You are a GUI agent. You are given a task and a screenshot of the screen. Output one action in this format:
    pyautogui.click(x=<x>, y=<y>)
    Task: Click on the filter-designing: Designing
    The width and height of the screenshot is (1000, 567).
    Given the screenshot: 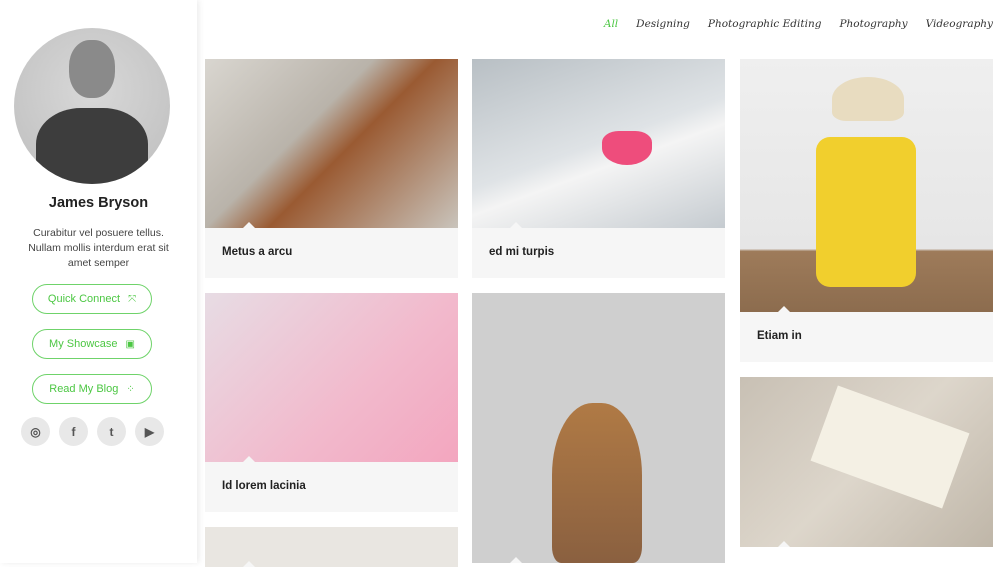 What is the action you would take?
    pyautogui.click(x=663, y=24)
    